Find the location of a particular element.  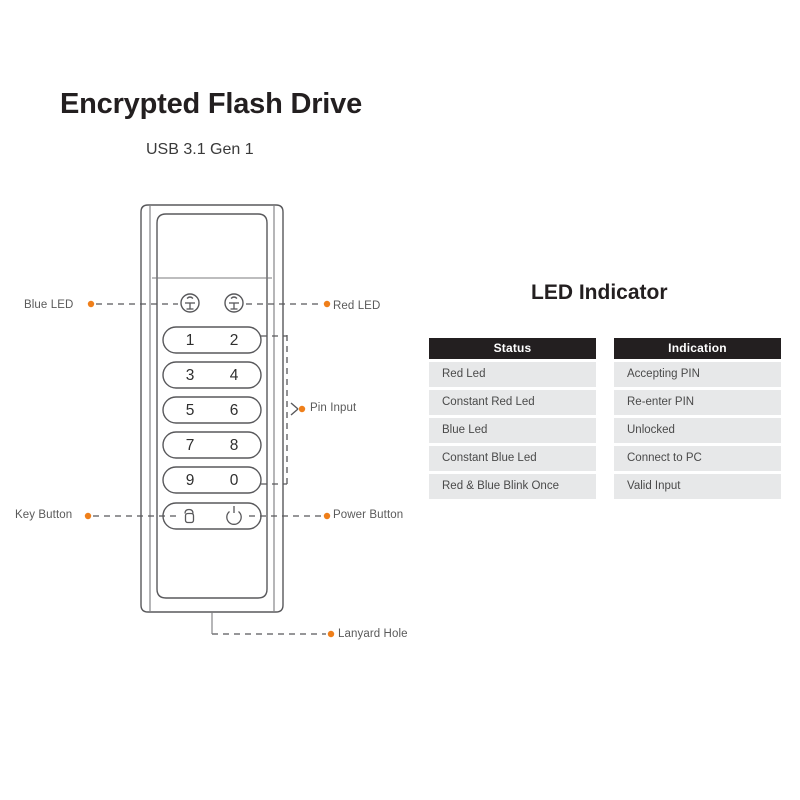

annotation-pin-input: Pin Input is located at coordinates (333, 408).